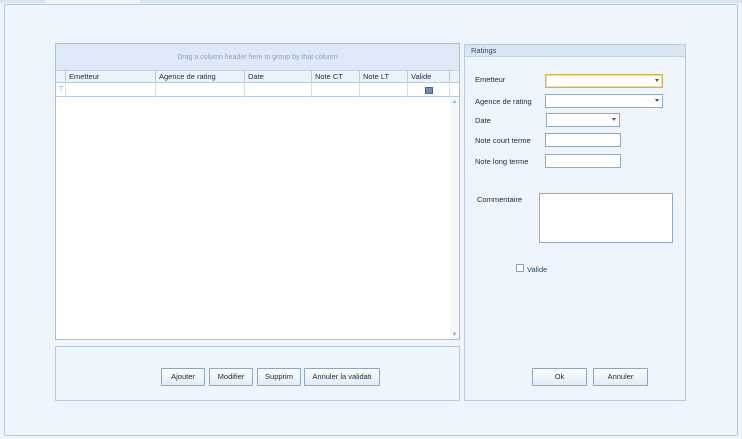  Describe the element at coordinates (604, 101) in the screenshot. I see `agence-combobox` at that location.